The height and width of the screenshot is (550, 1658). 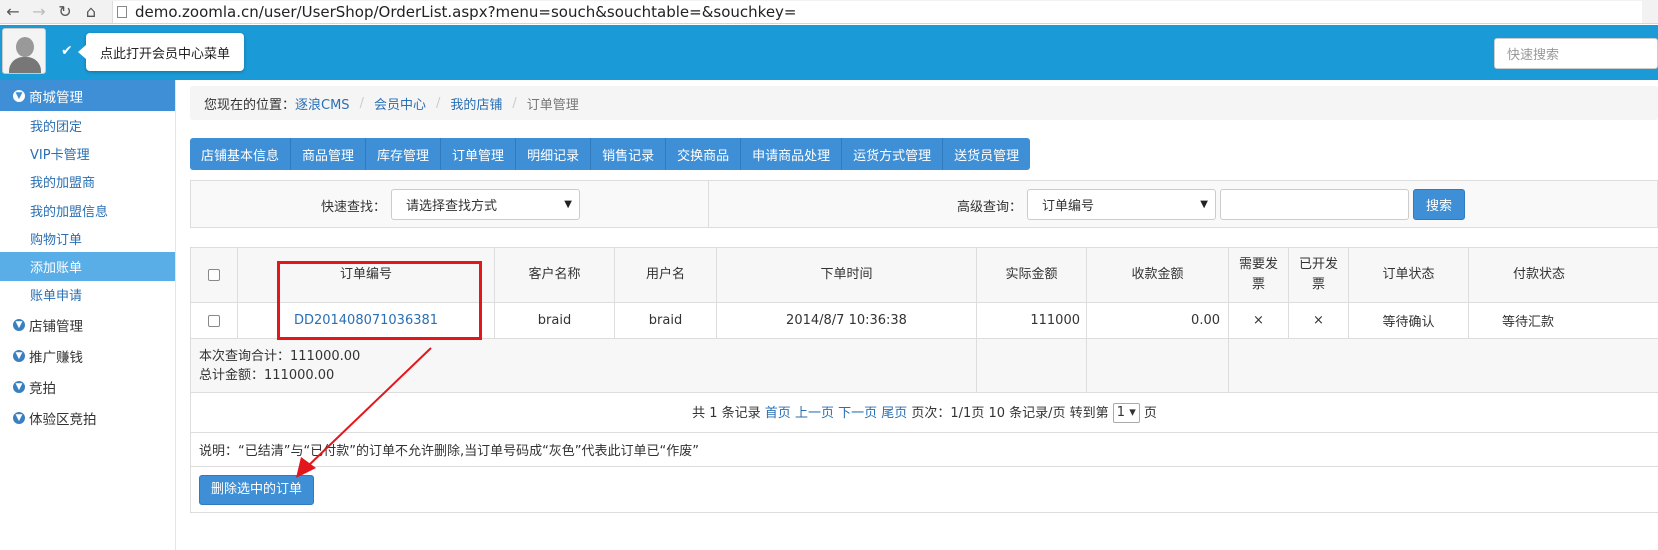 I want to click on column-header: 客户名称, so click(x=554, y=275).